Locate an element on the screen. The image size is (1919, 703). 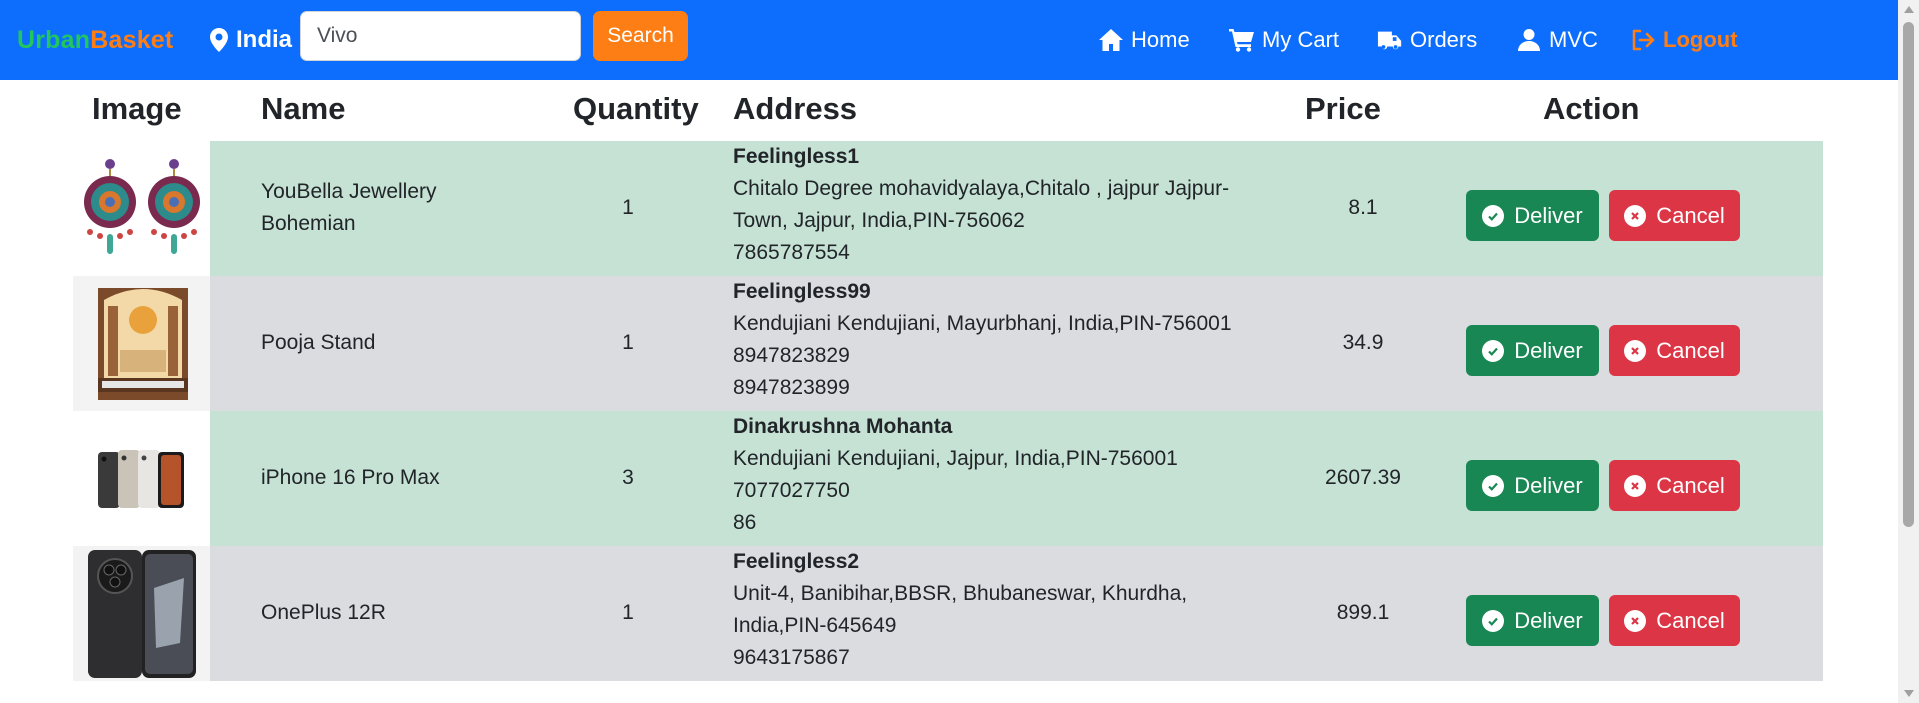
location-selector: India is located at coordinates (251, 40).